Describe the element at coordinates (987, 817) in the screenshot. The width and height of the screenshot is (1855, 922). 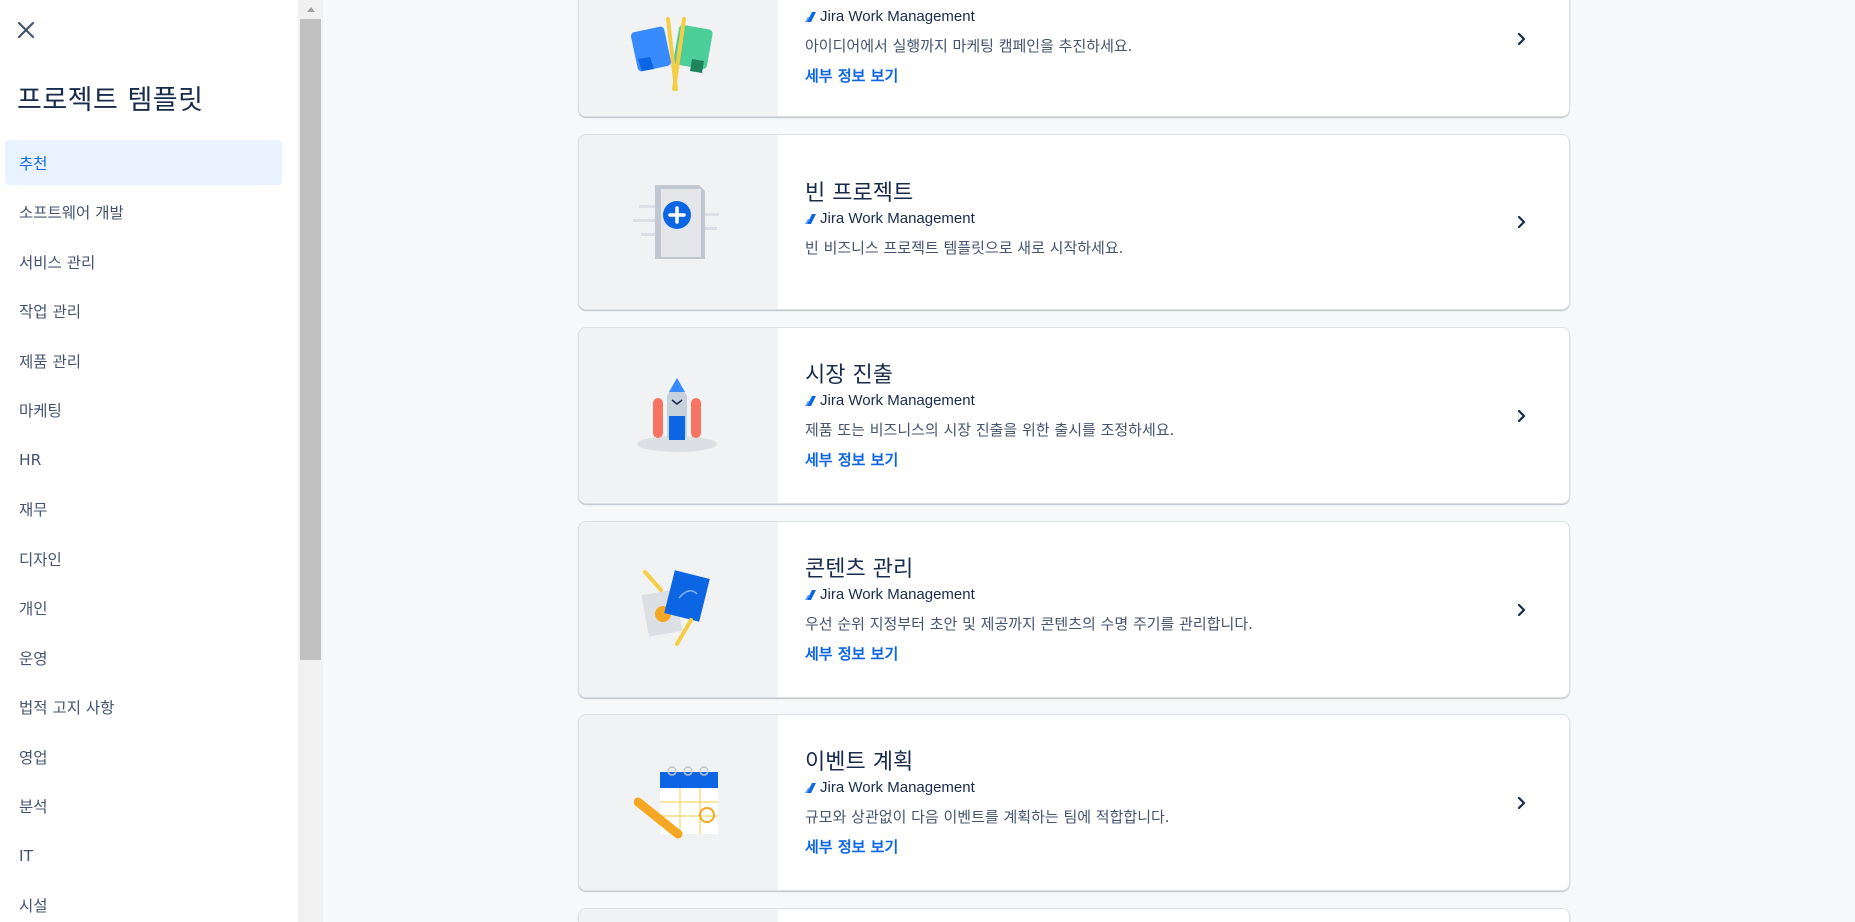
I see `card-description: 규모와 상관없이 다음 이벤트를 계획하는 팀에 적합합니다.` at that location.